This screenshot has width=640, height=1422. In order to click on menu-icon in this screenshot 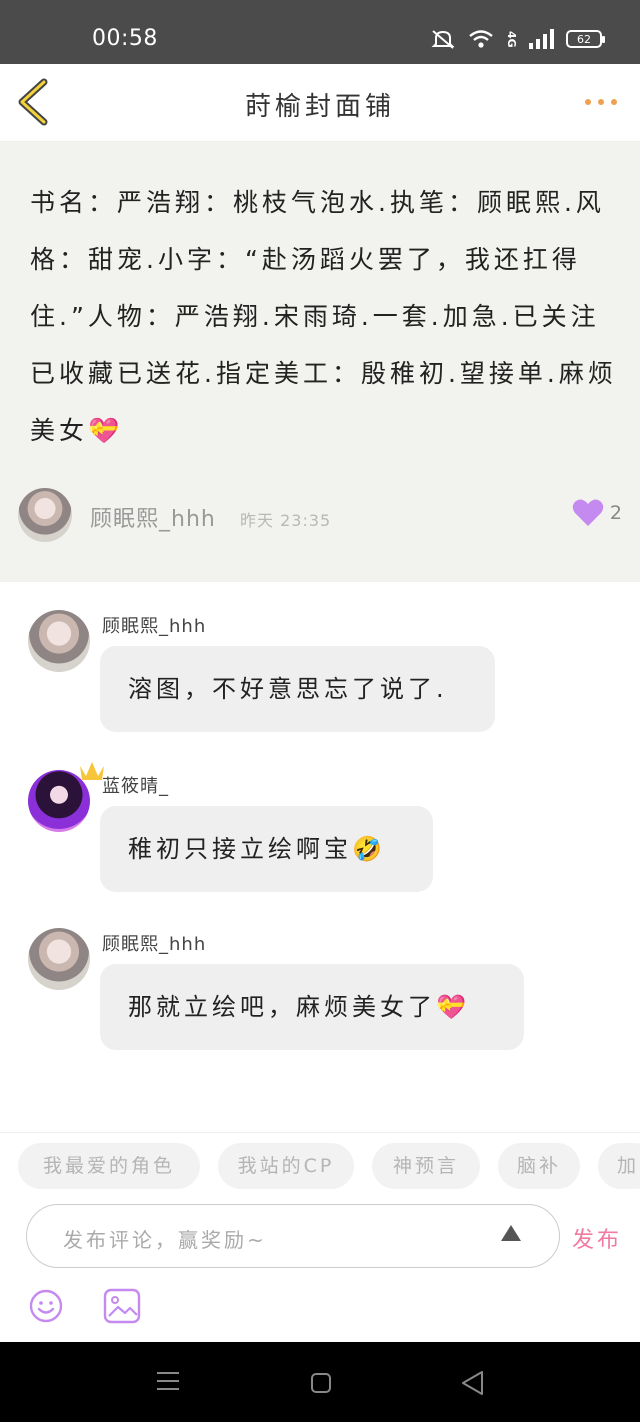, I will do `click(168, 1381)`.